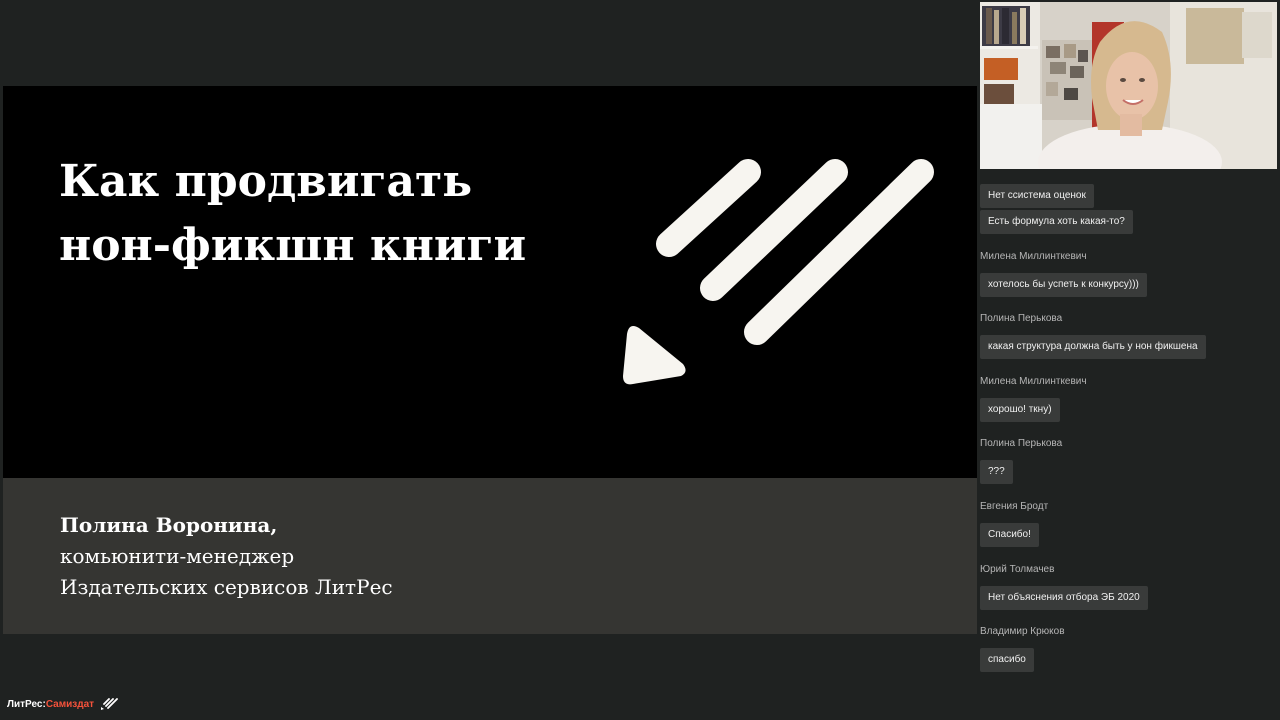  Describe the element at coordinates (1063, 285) in the screenshot. I see `chat-message-text: хотелось бы успеть к конкурсу)))` at that location.